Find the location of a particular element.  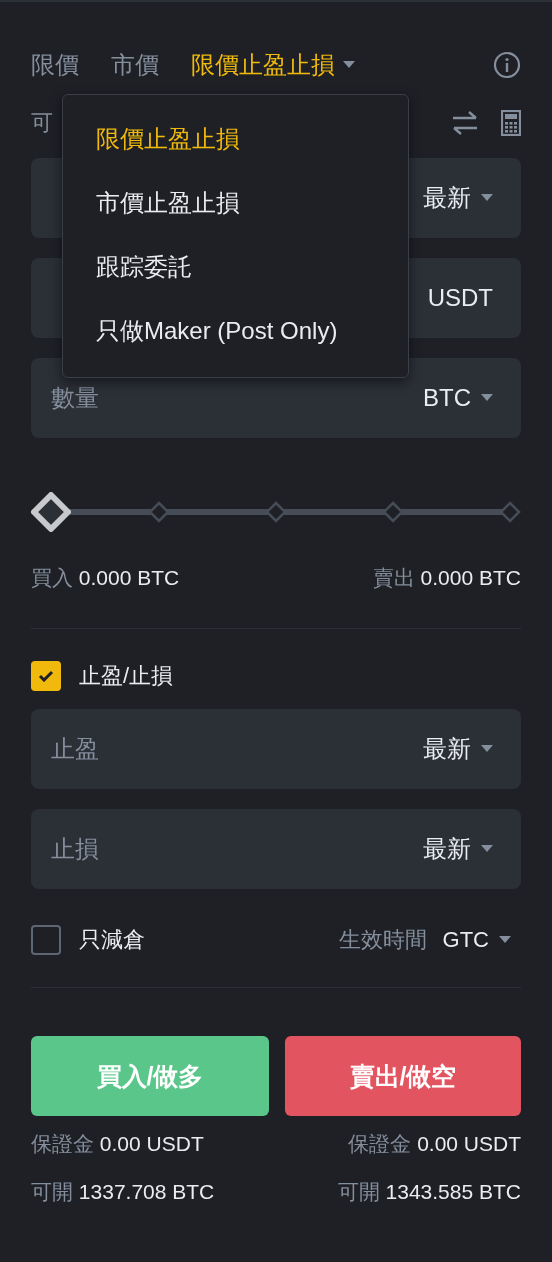

info-icon is located at coordinates (507, 65).